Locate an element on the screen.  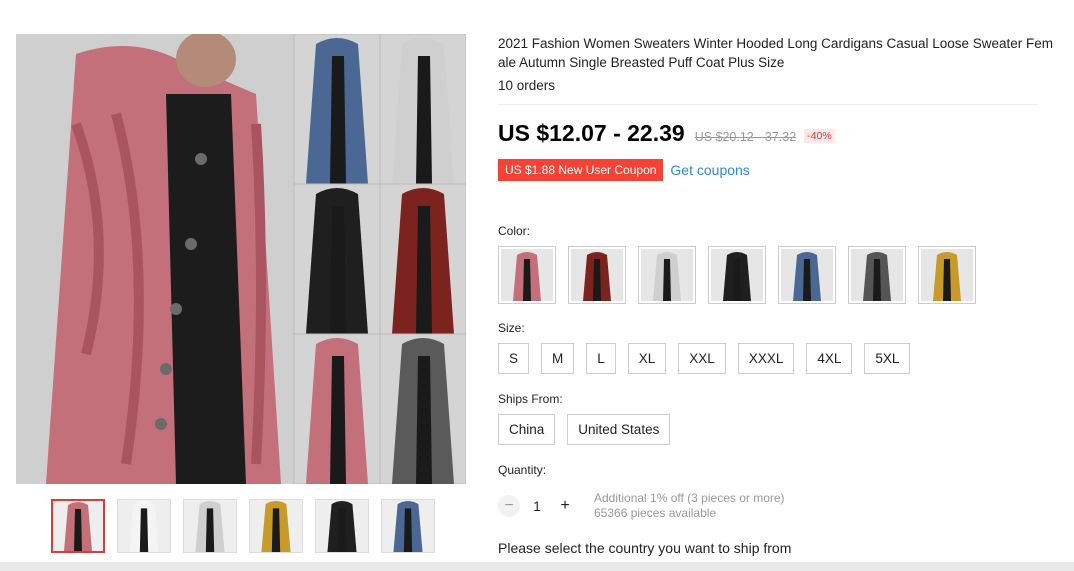
quantity-value: 1 is located at coordinates (537, 506).